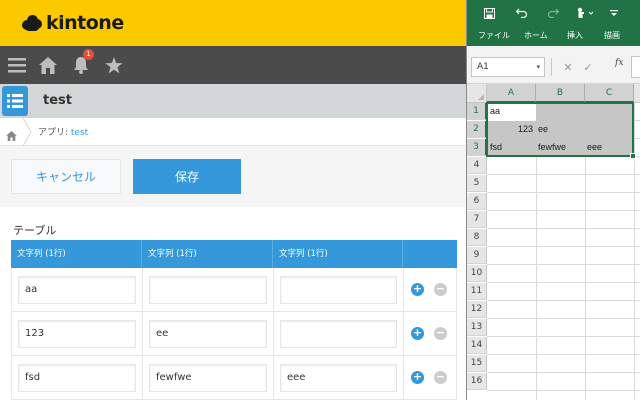  I want to click on formula-bar-divider, so click(551, 67).